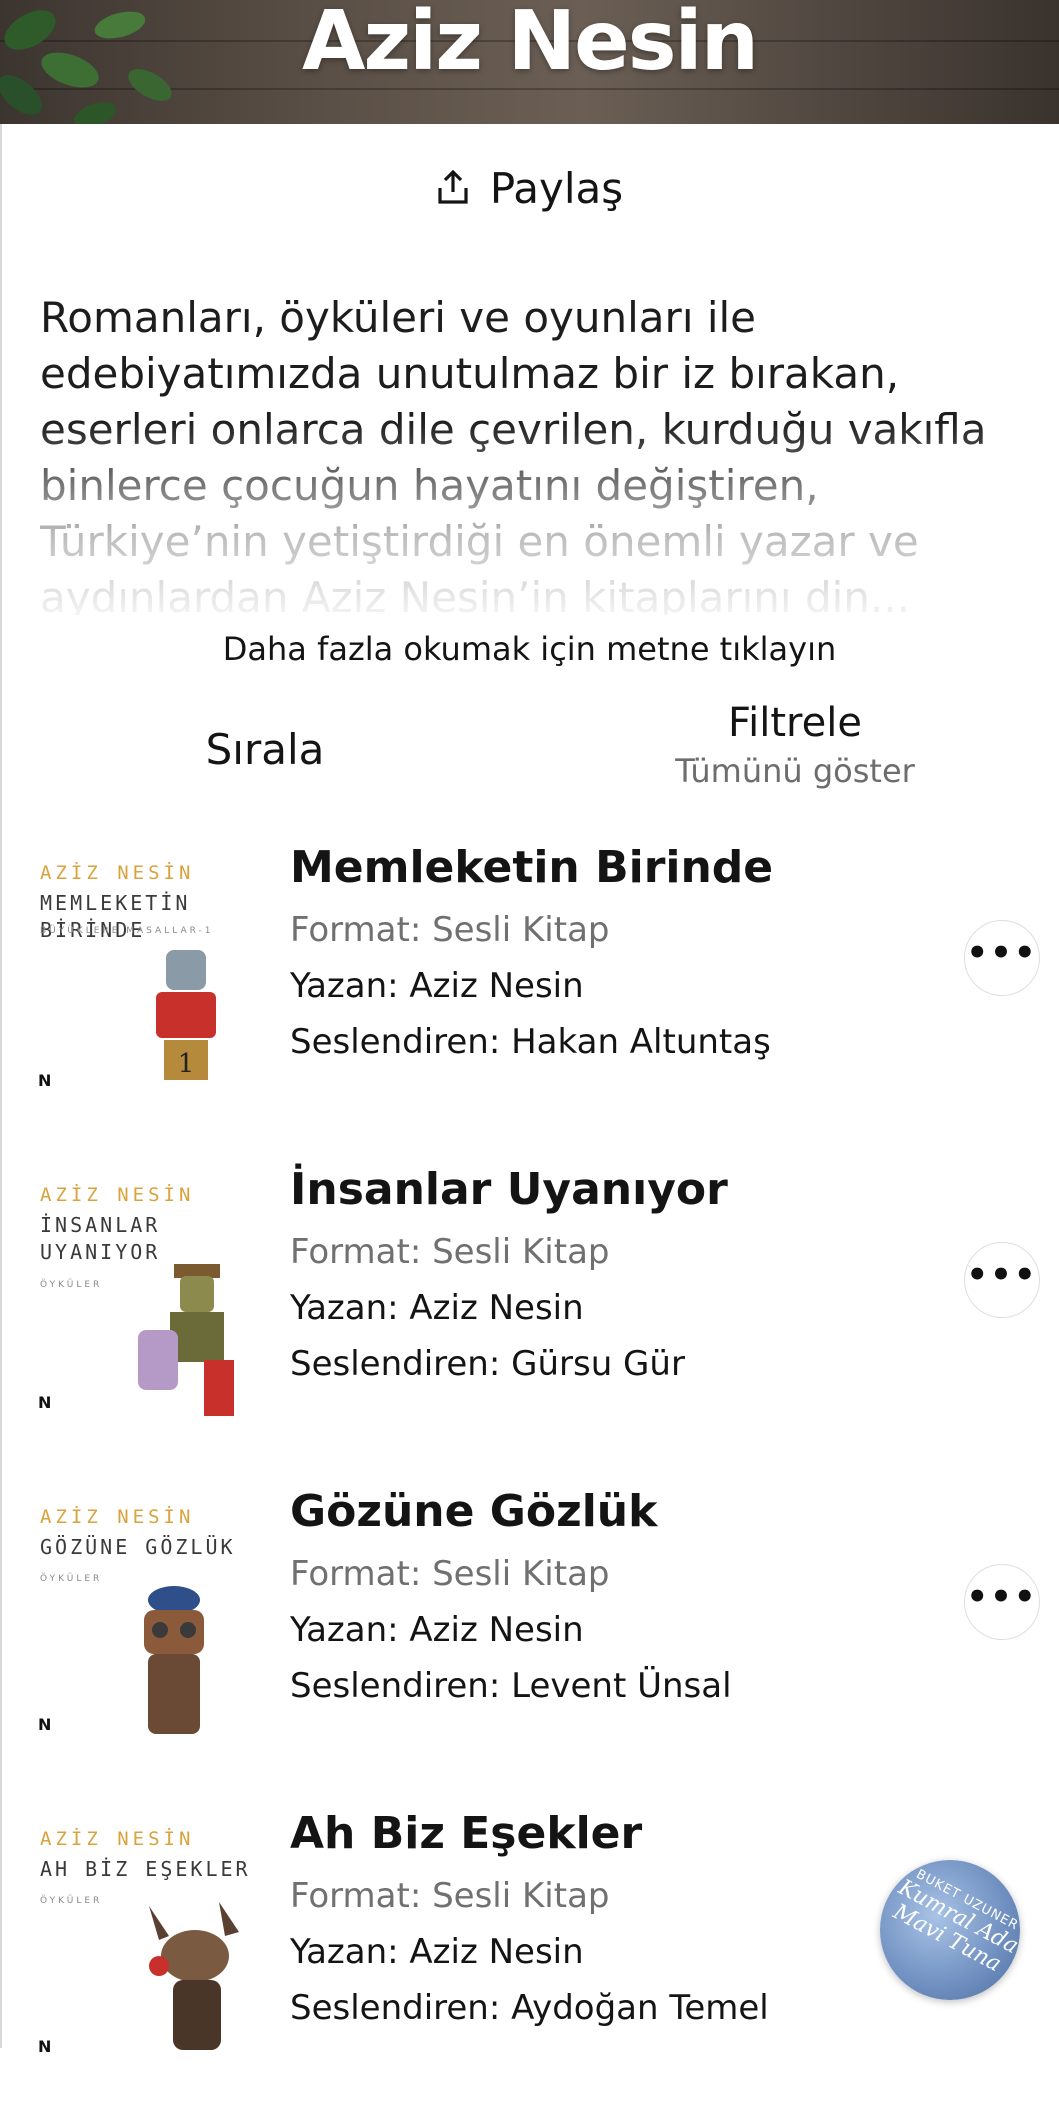 This screenshot has height=2106, width=1059. Describe the element at coordinates (127, 931) in the screenshot. I see `cover-subtitle: BÜYÜKLERE MASALLAR-1` at that location.